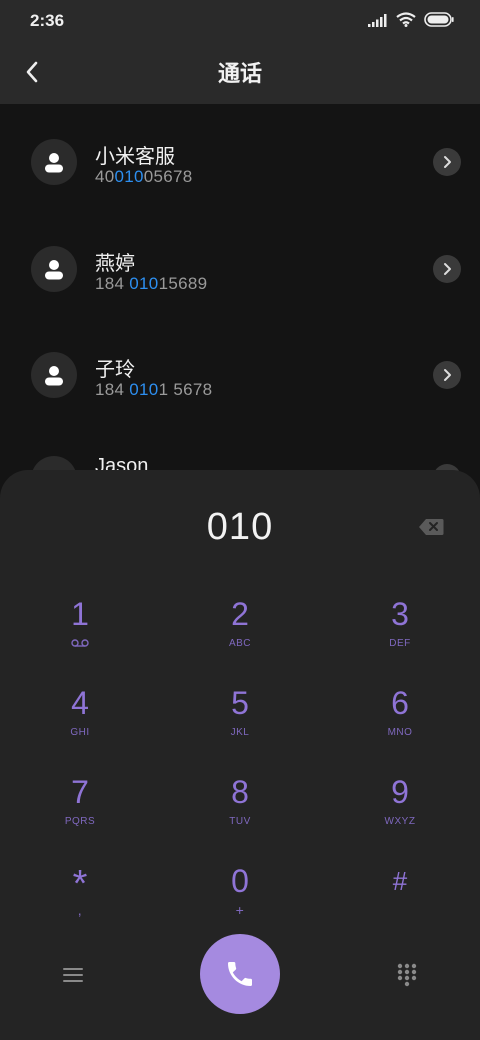  What do you see at coordinates (47, 20) in the screenshot?
I see `status-time: 2:36` at bounding box center [47, 20].